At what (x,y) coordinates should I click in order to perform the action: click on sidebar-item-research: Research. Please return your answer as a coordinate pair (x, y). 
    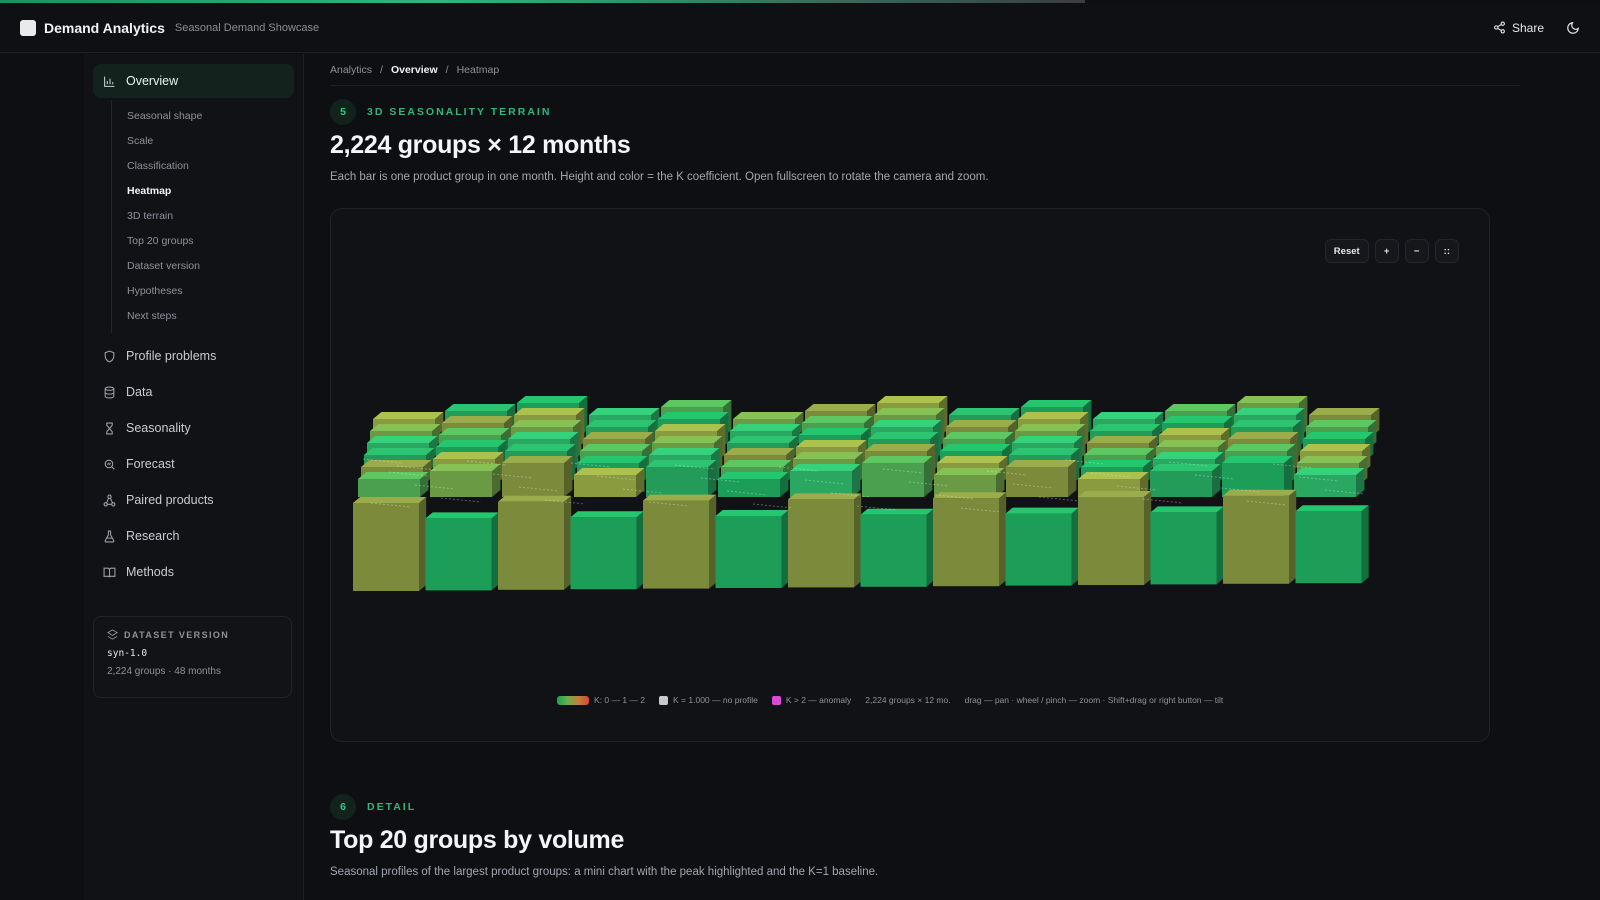
    Looking at the image, I should click on (193, 536).